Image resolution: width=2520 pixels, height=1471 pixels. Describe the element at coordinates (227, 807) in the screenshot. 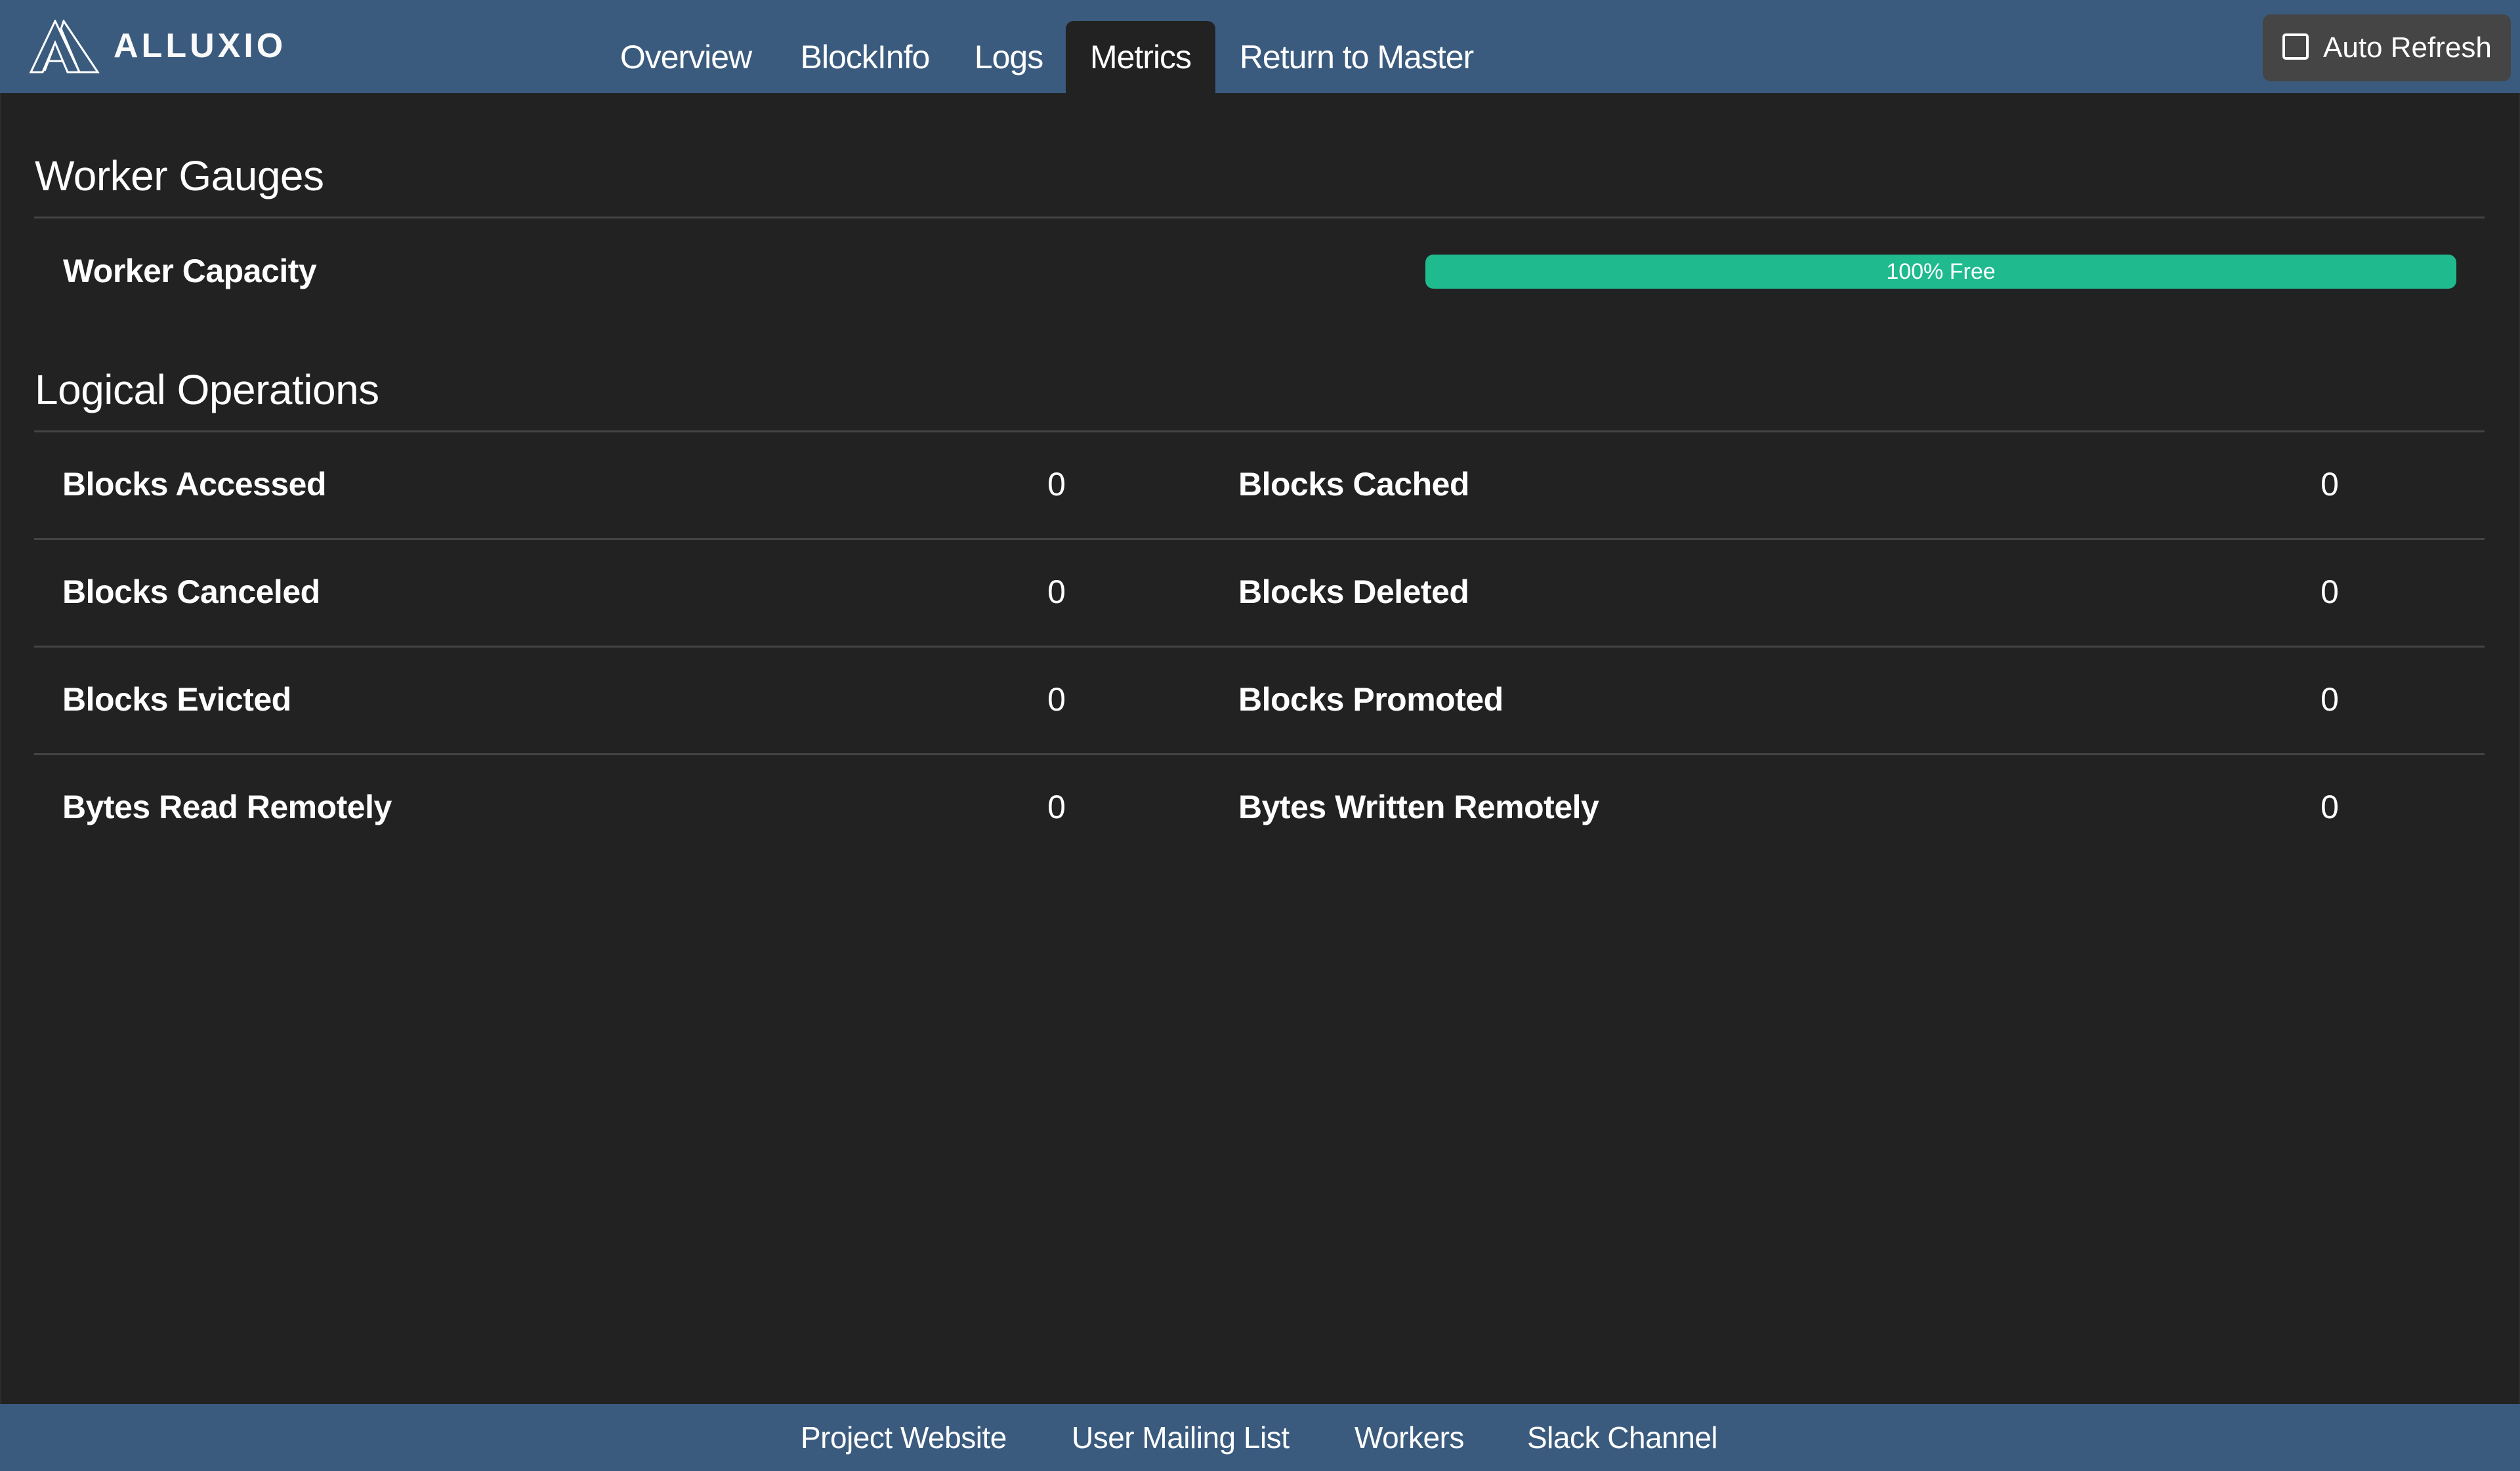

I see `metric-label: Bytes Read Remotely` at that location.